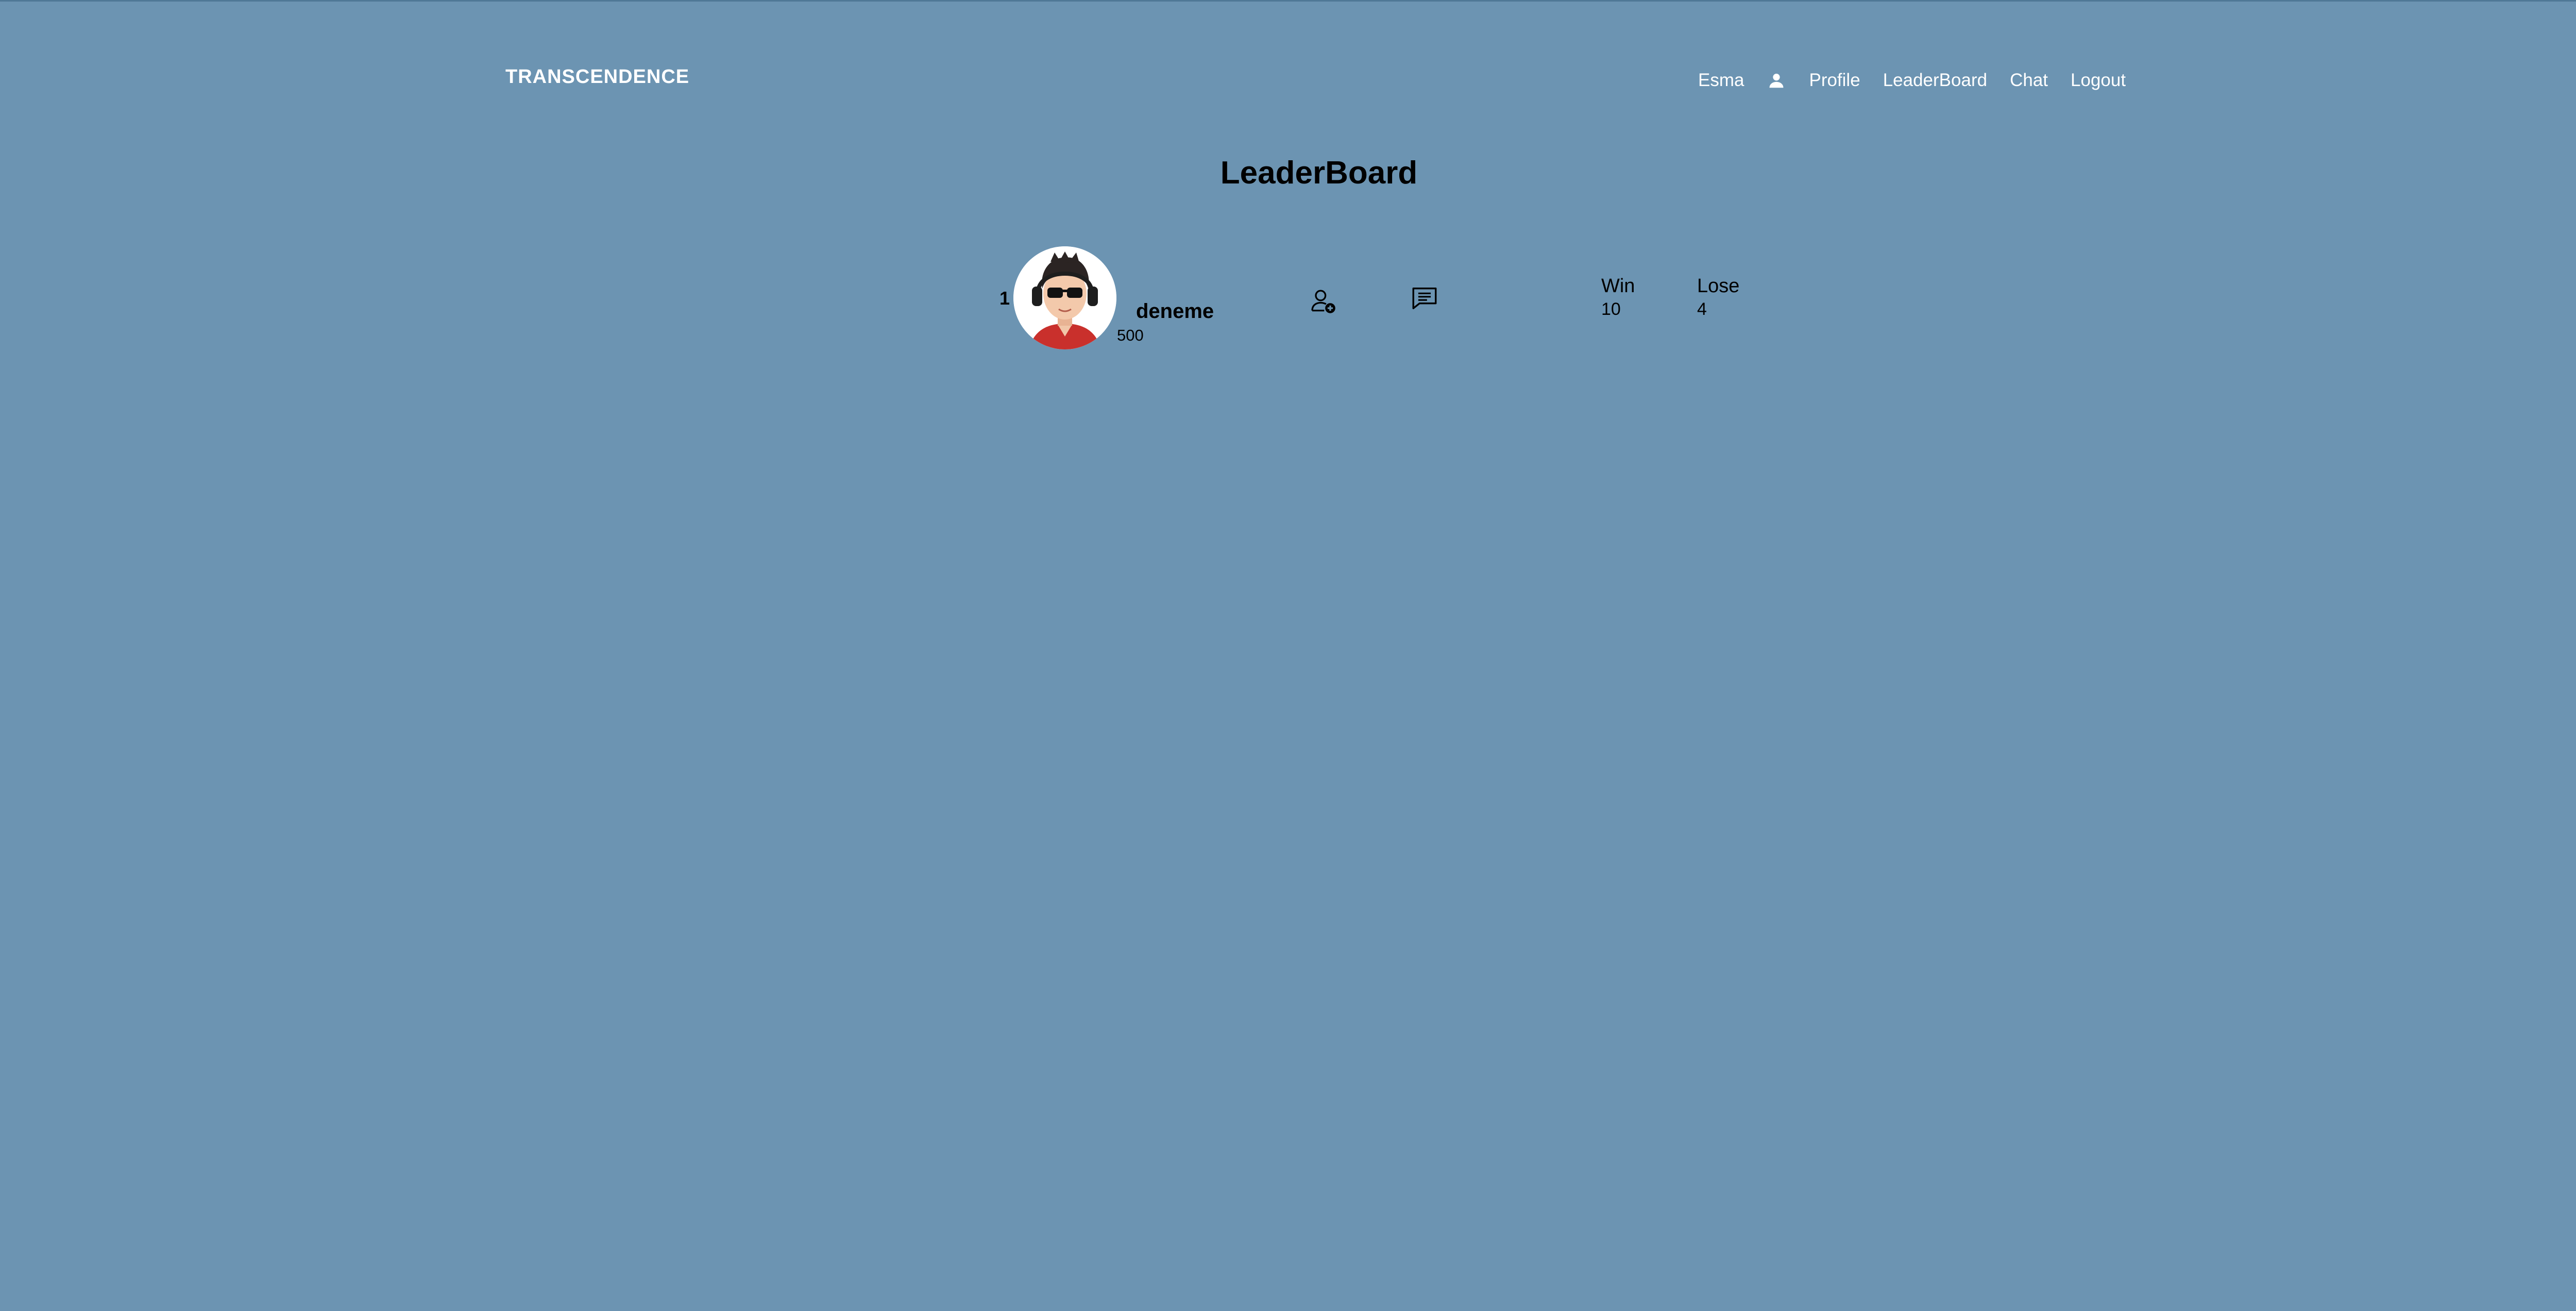  Describe the element at coordinates (597, 77) in the screenshot. I see `brand-logo: TRANSCENDENCE` at that location.